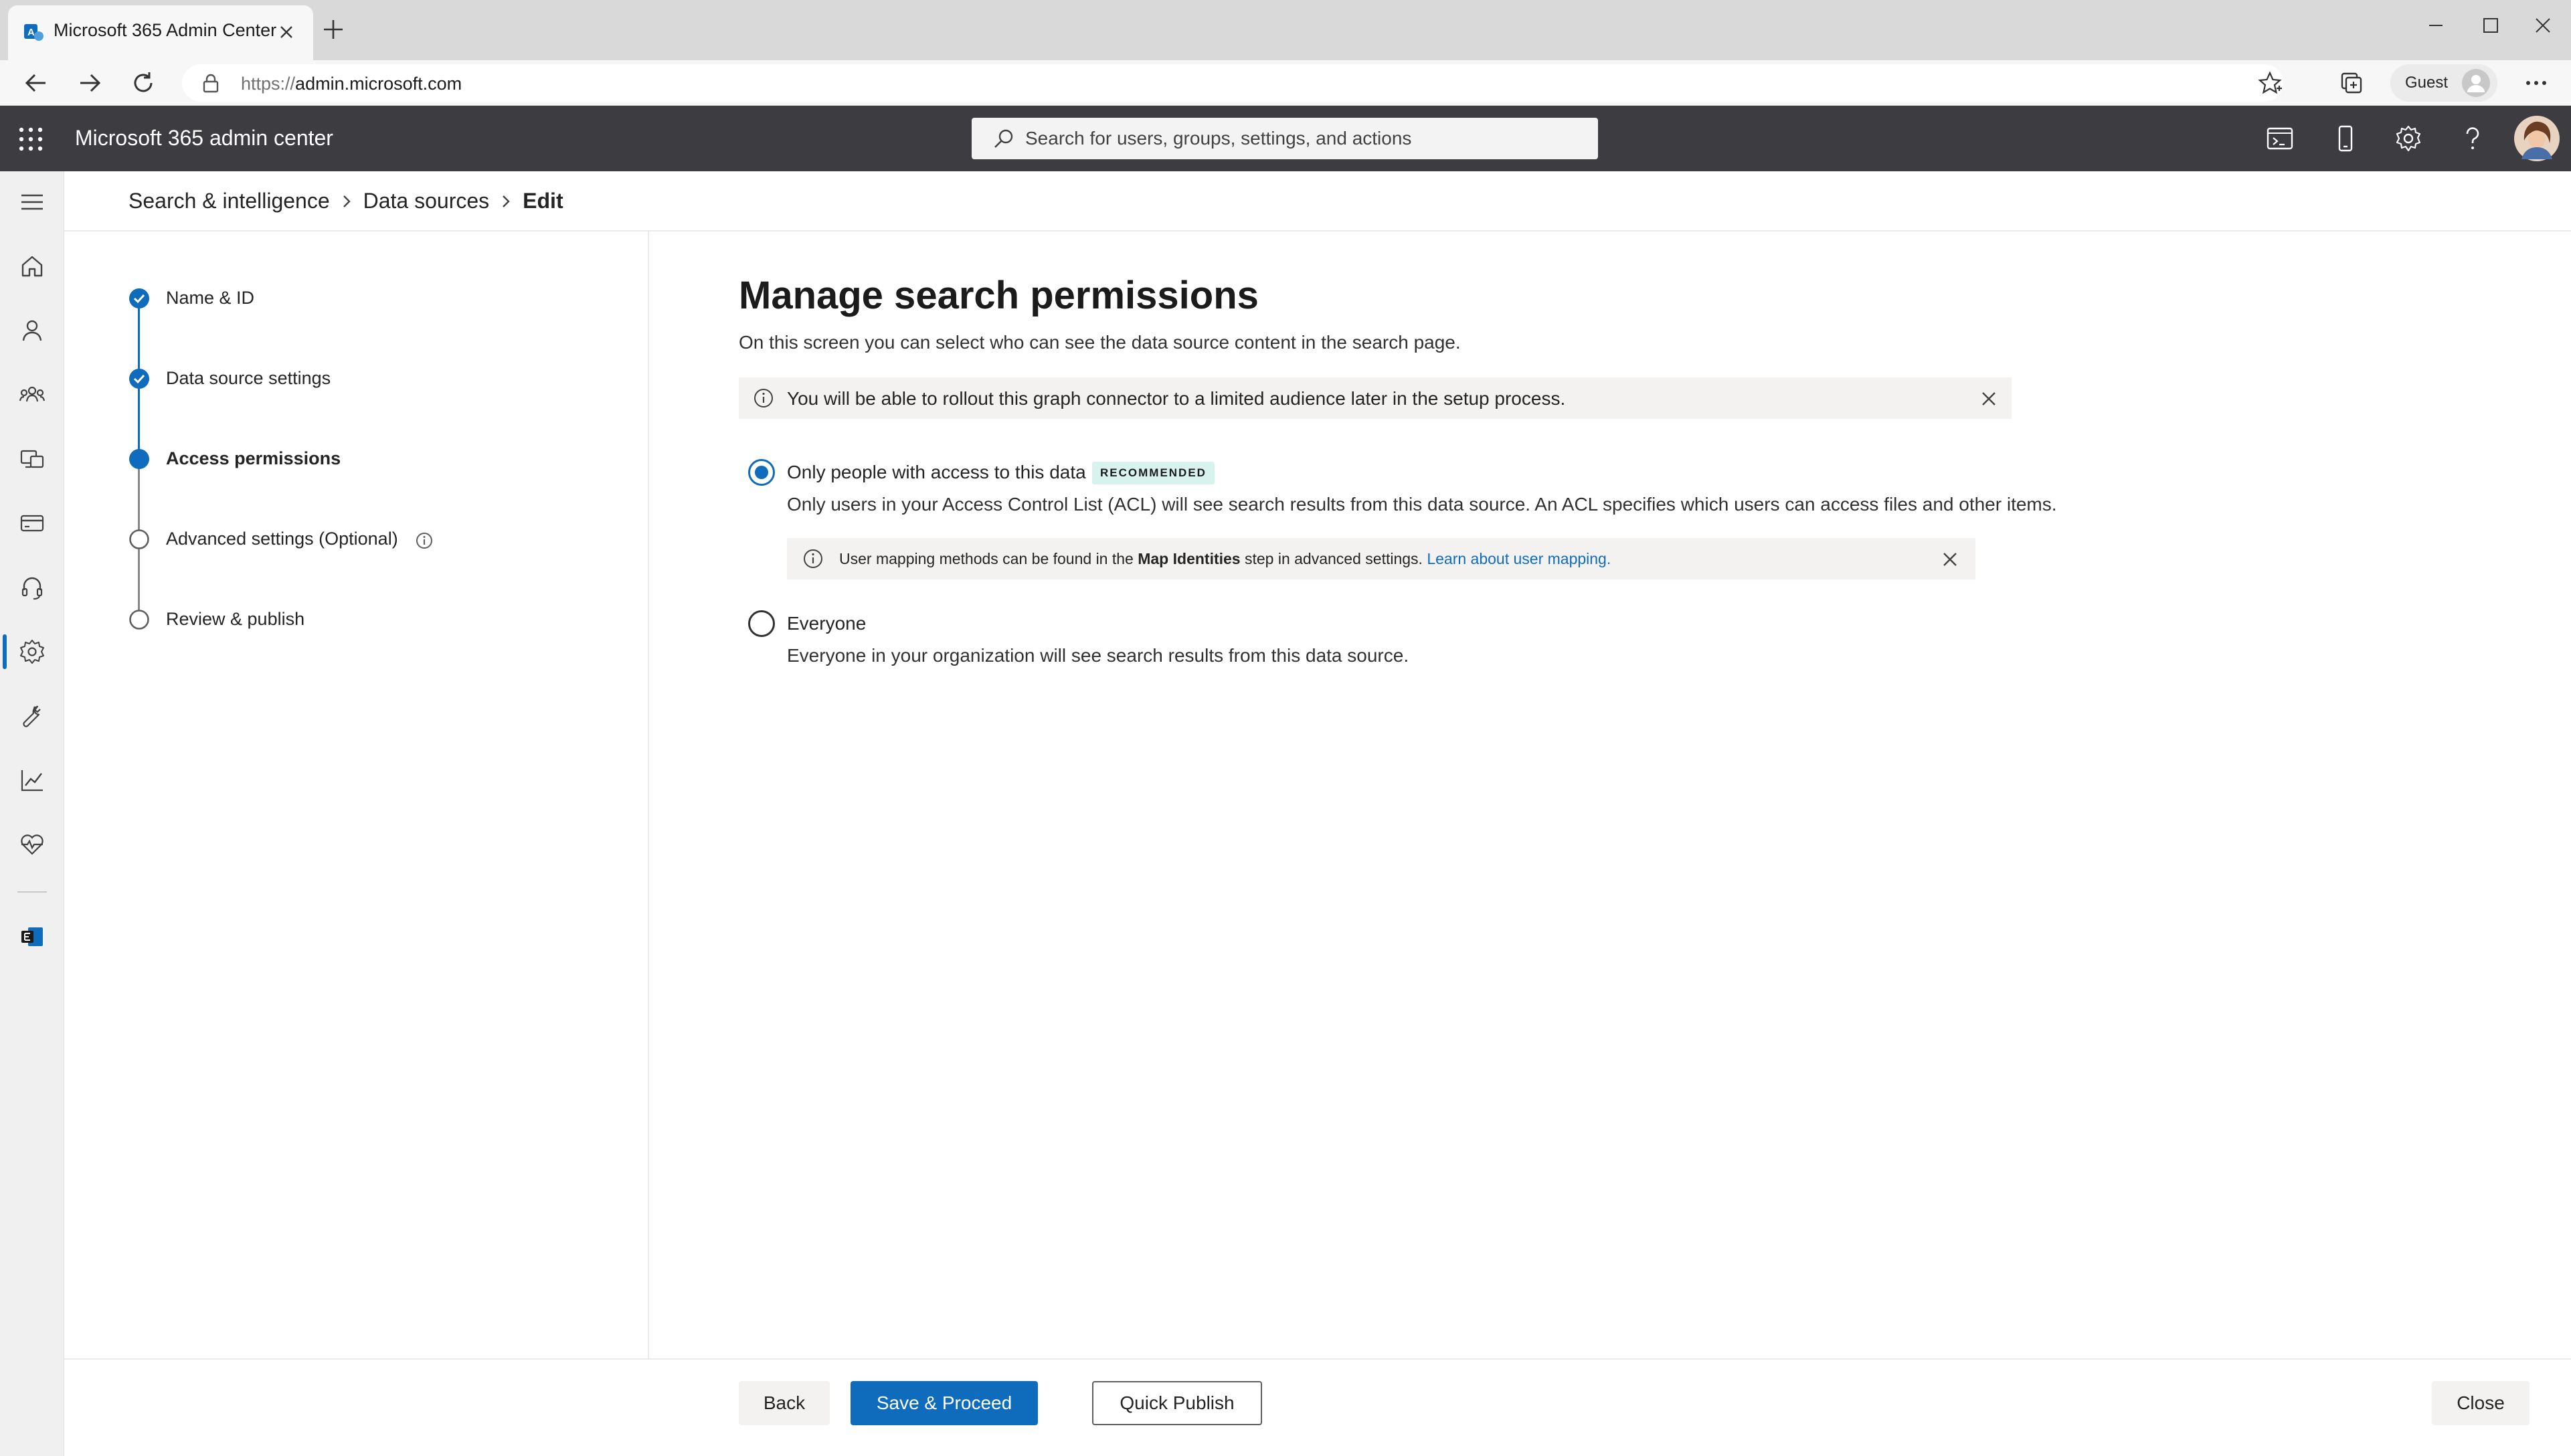 The image size is (2571, 1456). I want to click on settings-gear-icon, so click(2408, 138).